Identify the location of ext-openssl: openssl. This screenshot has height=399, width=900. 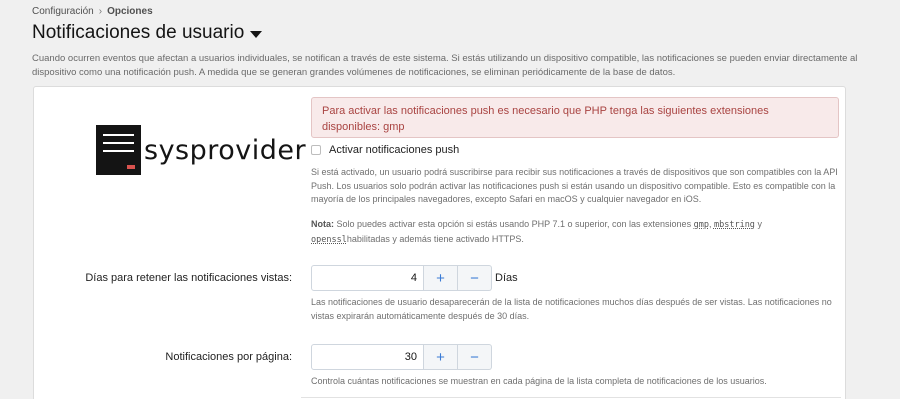
(329, 239).